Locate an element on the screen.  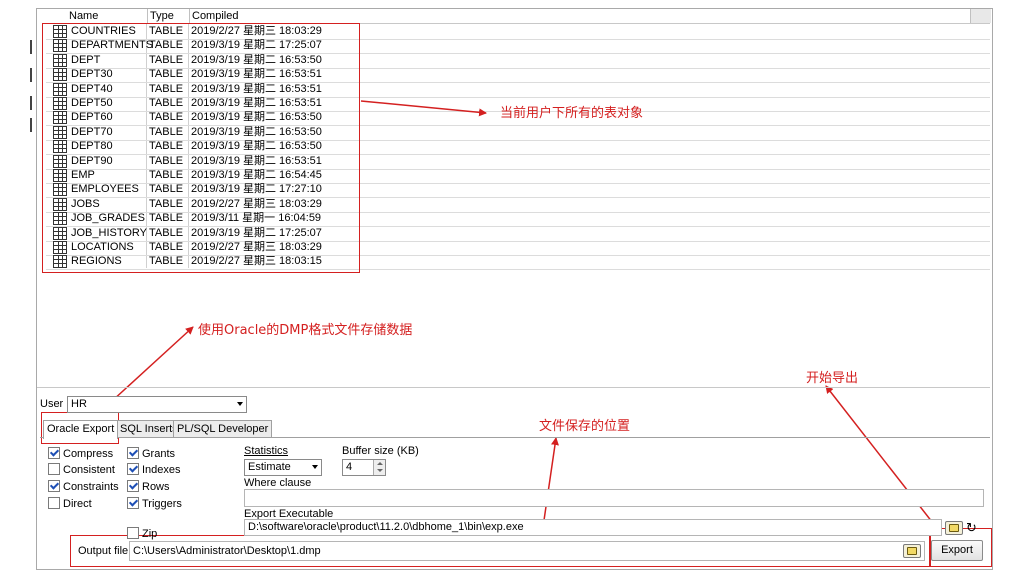
arrow-to-tables-note is located at coordinates (423, 108).